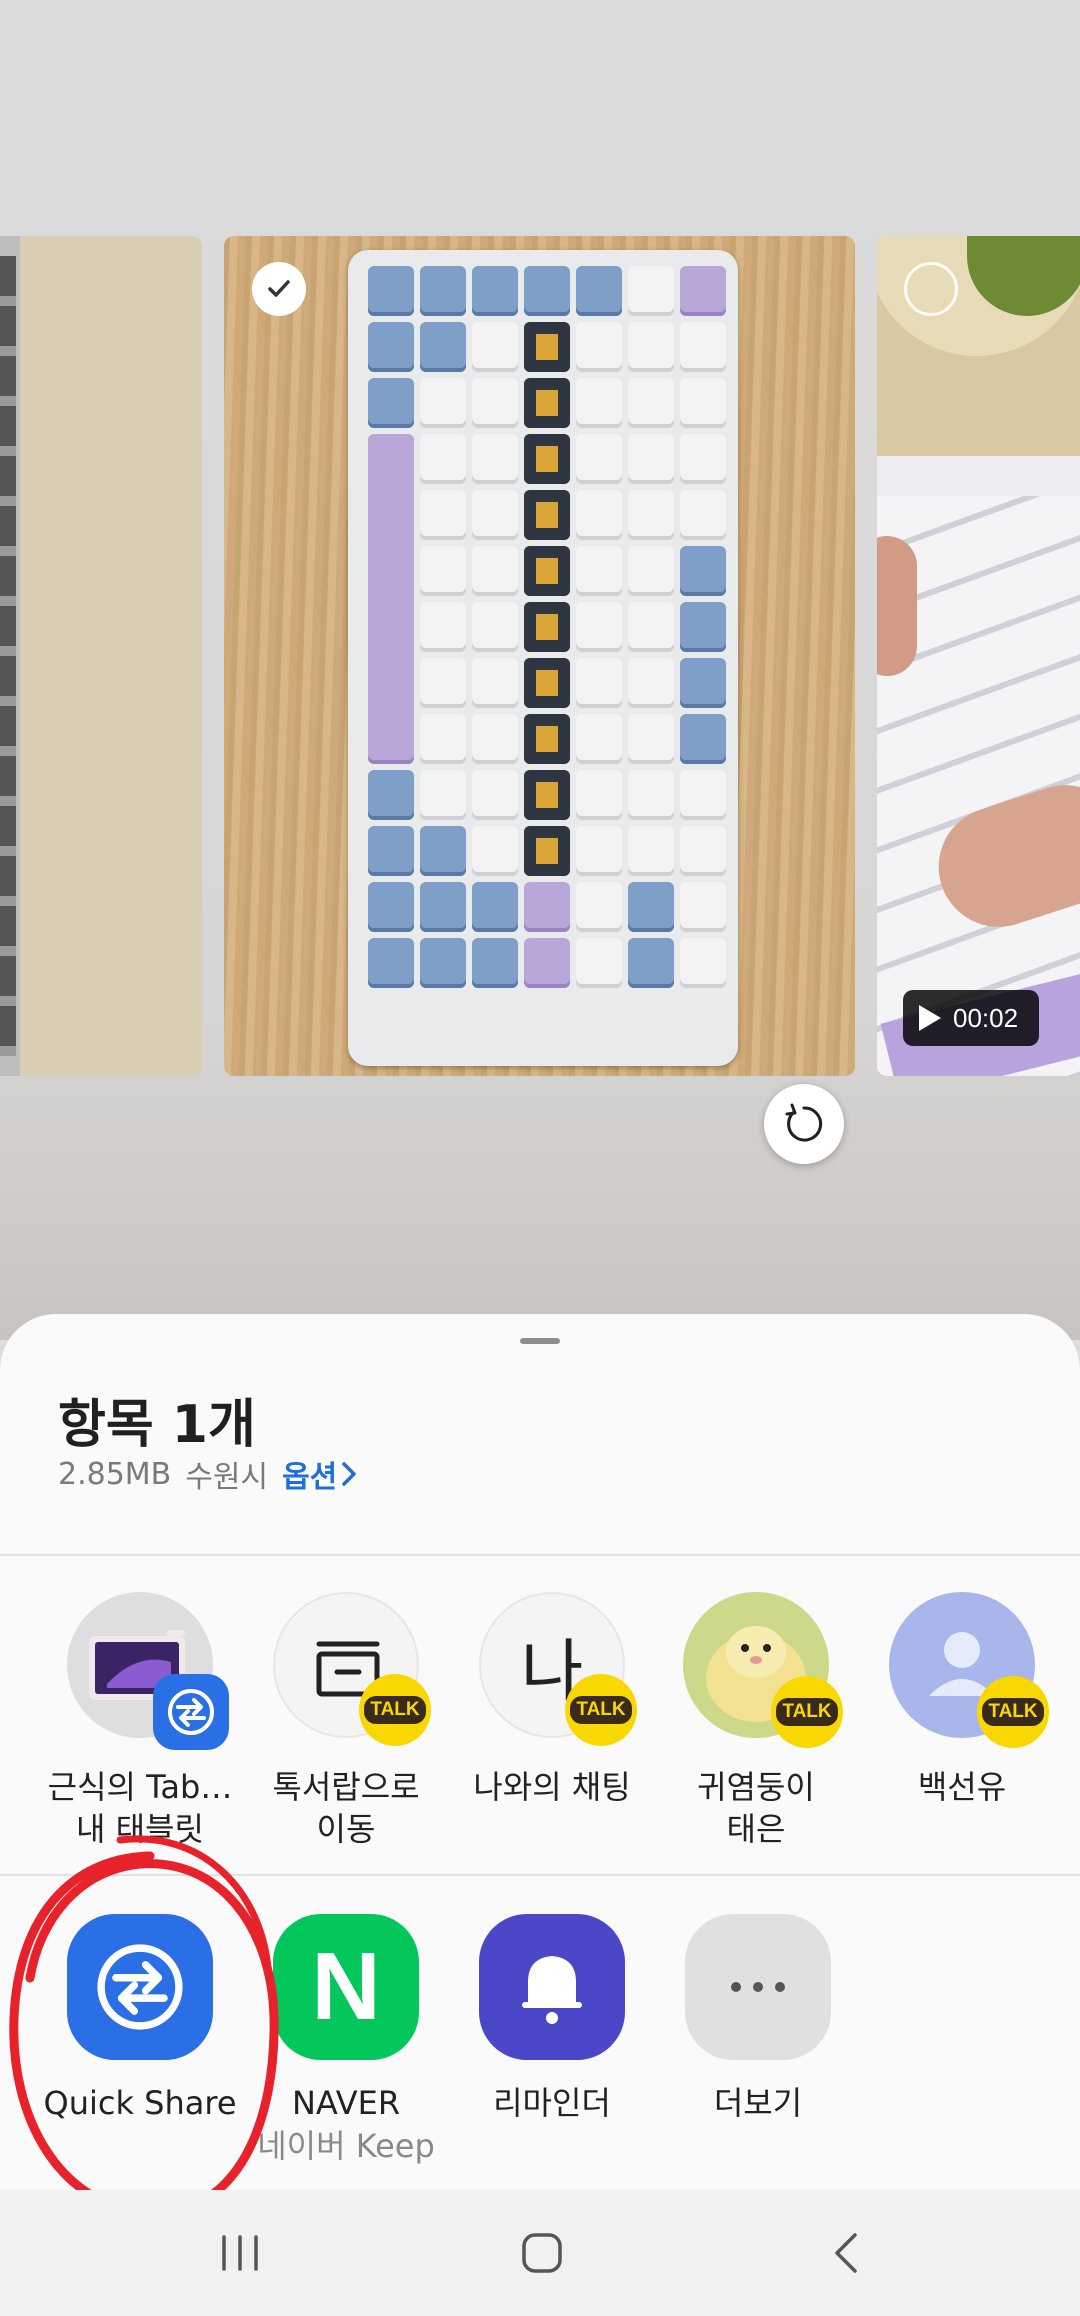  I want to click on quick-share-icon, so click(140, 1987).